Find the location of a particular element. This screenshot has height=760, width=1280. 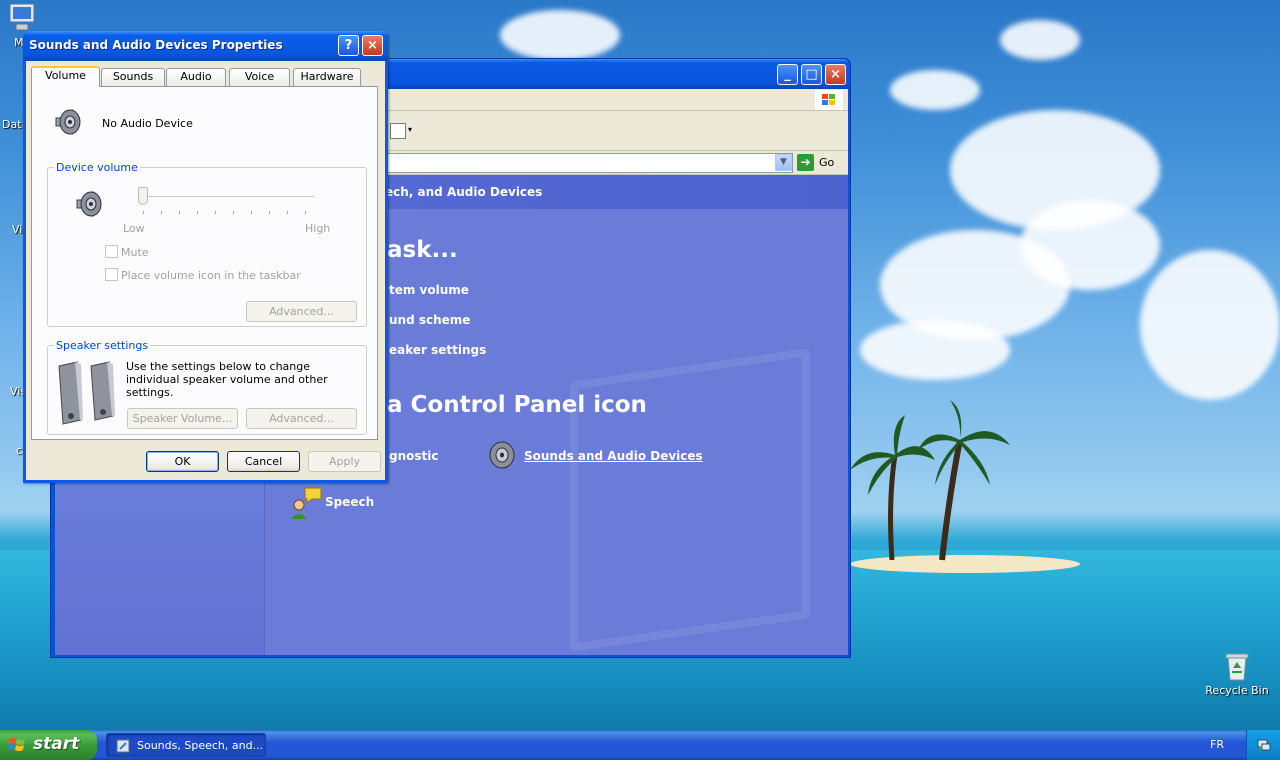

volume-slider-thumb is located at coordinates (143, 196).